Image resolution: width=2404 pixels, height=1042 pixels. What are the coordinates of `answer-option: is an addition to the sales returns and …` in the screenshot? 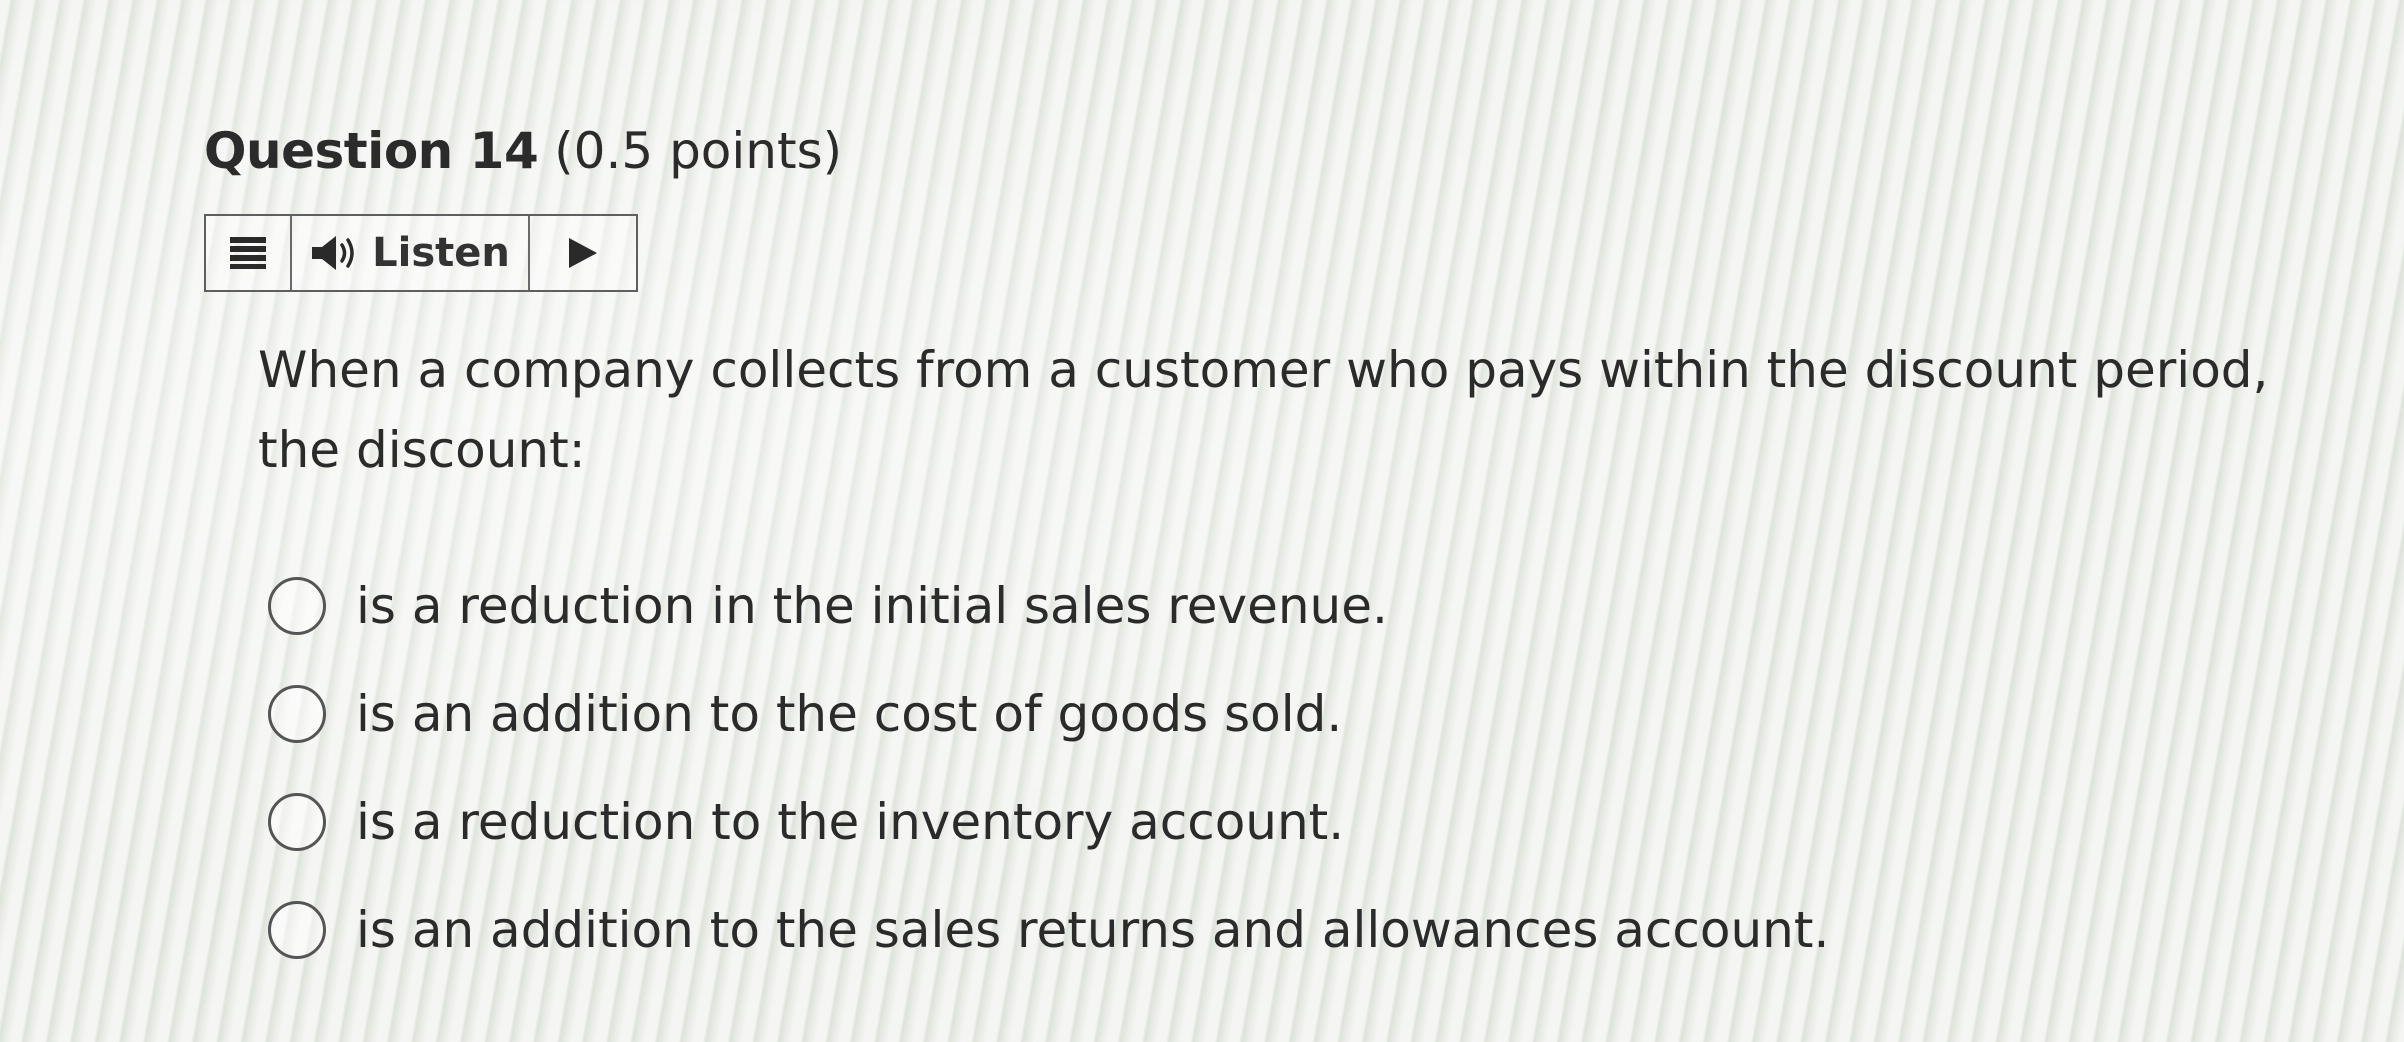 It's located at (1048, 930).